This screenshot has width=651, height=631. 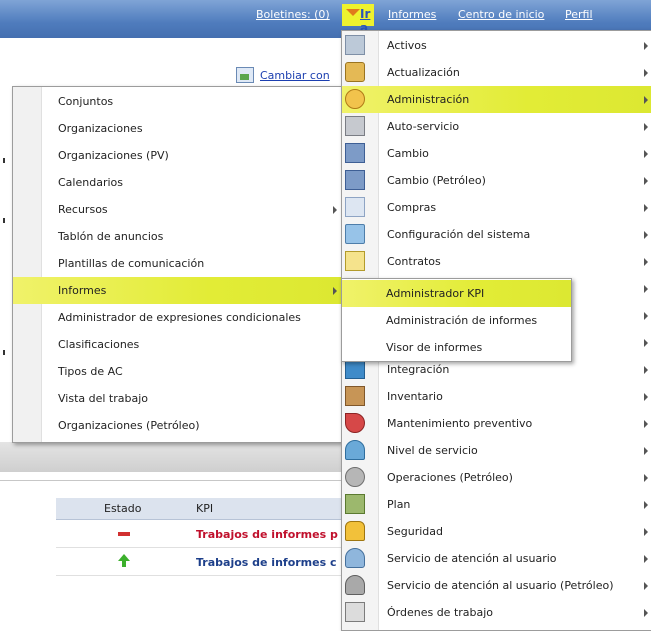 I want to click on menu-item-label: Activos, so click(x=407, y=45).